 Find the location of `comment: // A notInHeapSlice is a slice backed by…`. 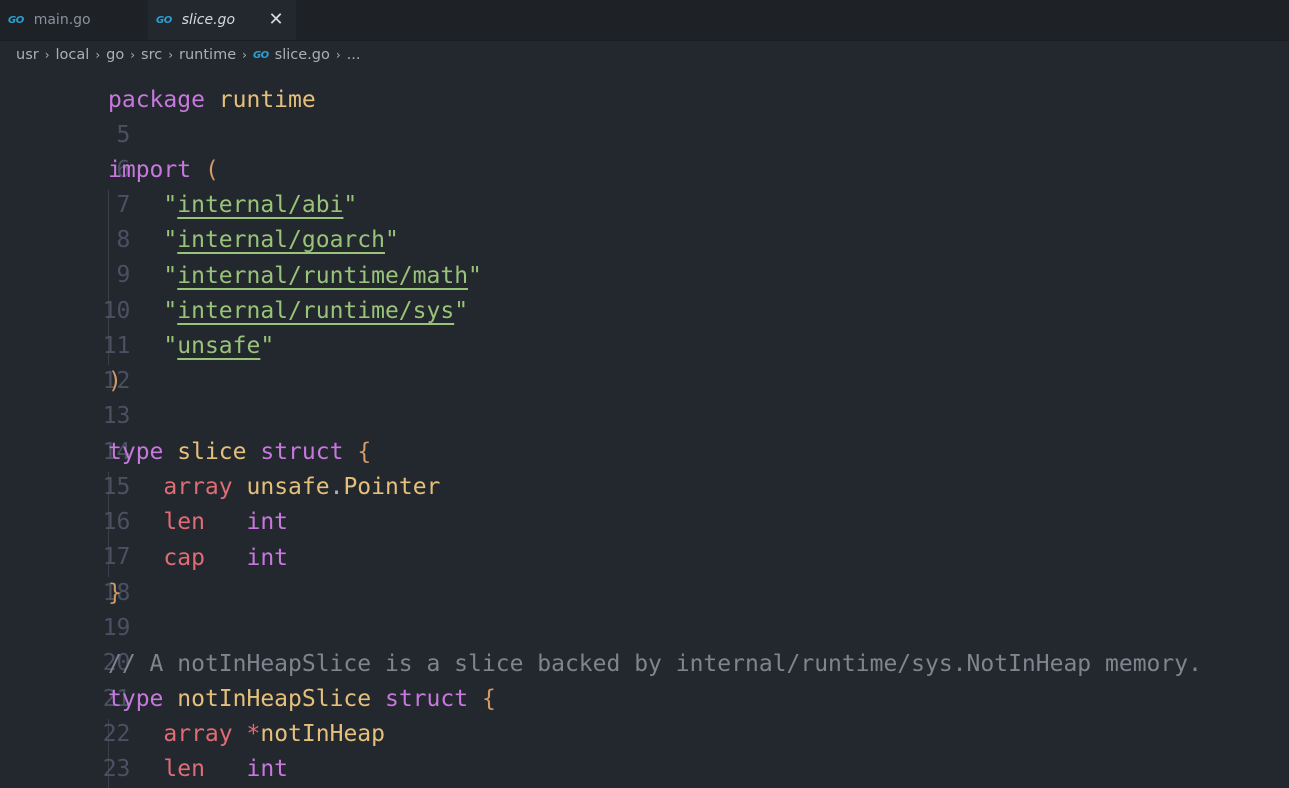

comment: // A notInHeapSlice is a slice backed by… is located at coordinates (655, 664).